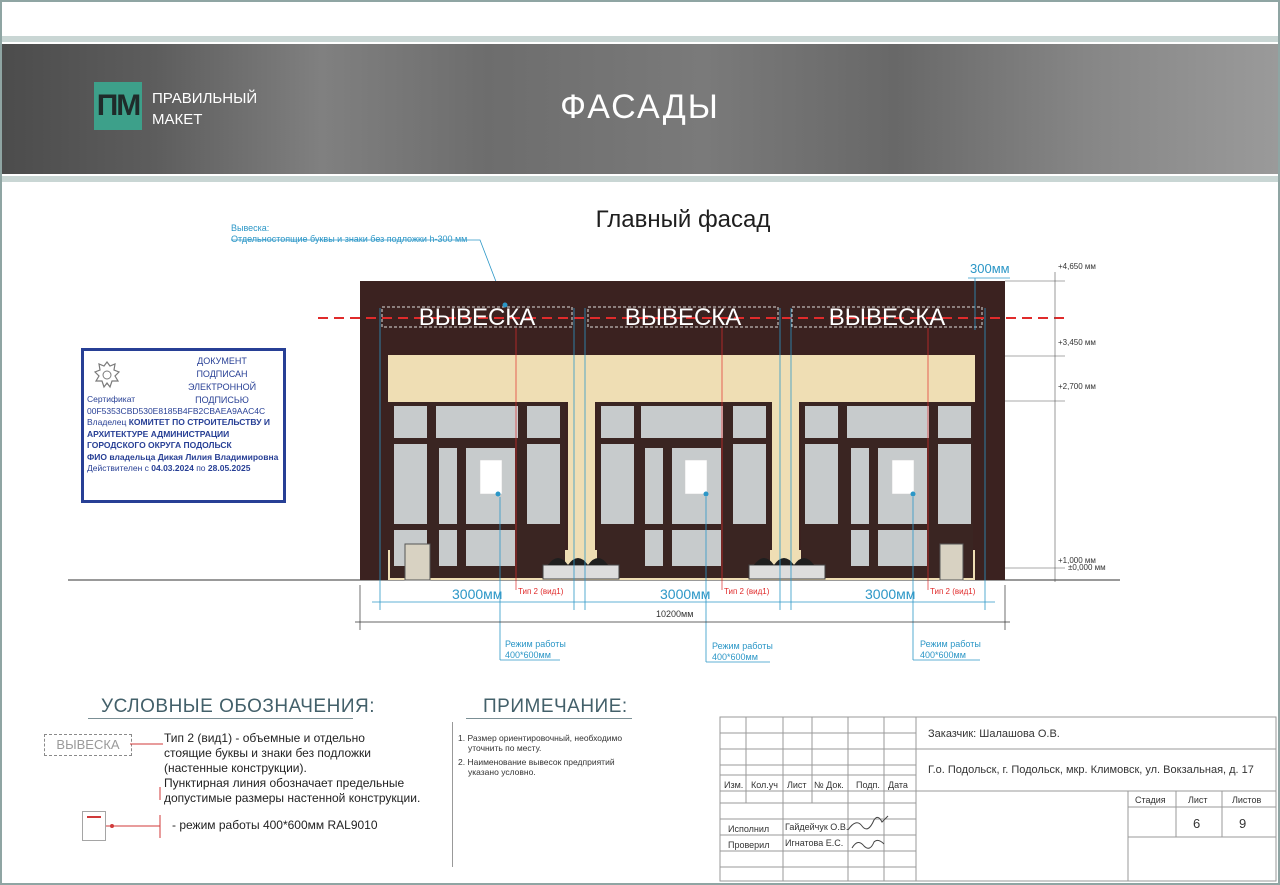 Image resolution: width=1280 pixels, height=885 pixels. What do you see at coordinates (994, 734) in the screenshot?
I see `customer: Заказчик: Шалашова О.В.` at bounding box center [994, 734].